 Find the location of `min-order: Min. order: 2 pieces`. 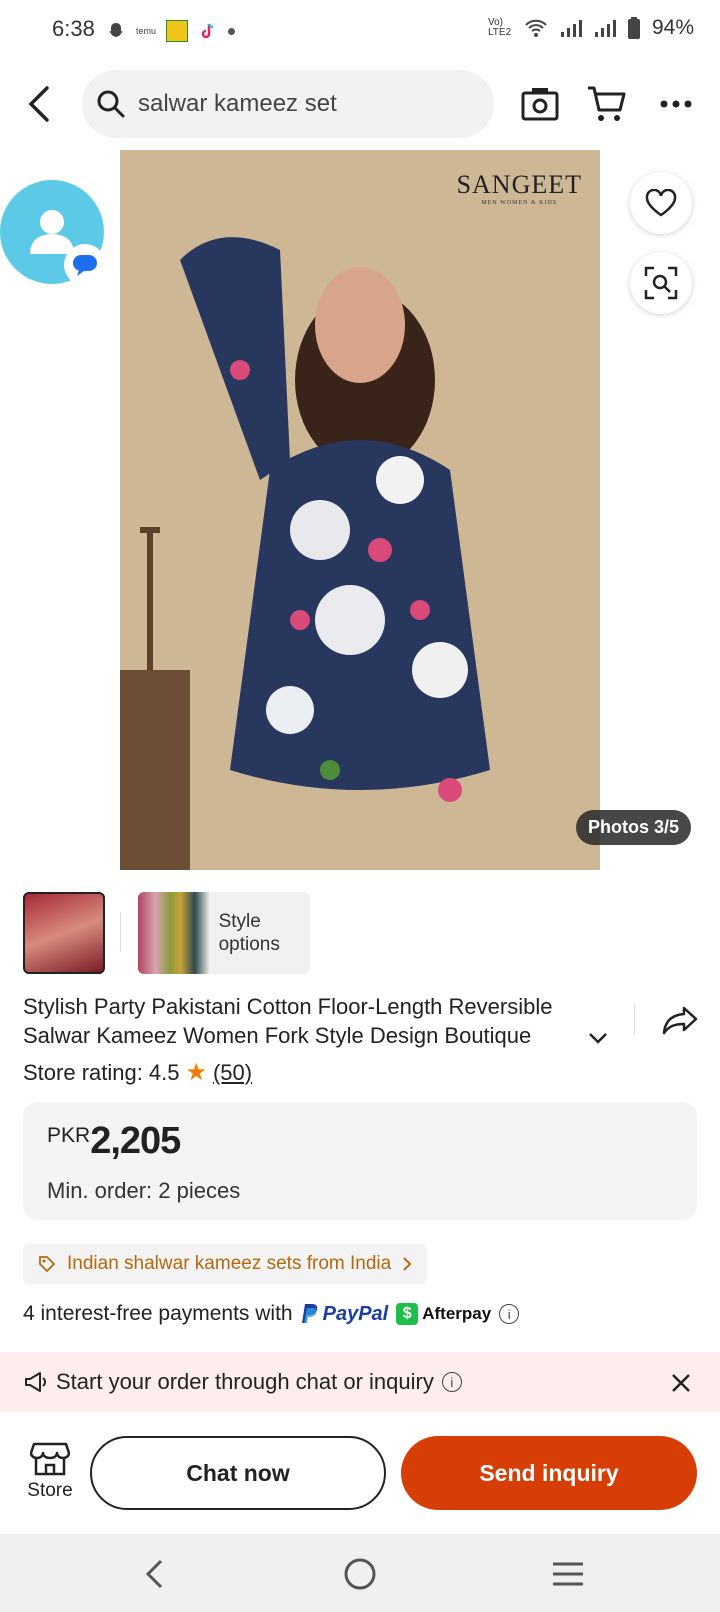

min-order: Min. order: 2 pieces is located at coordinates (144, 1190).